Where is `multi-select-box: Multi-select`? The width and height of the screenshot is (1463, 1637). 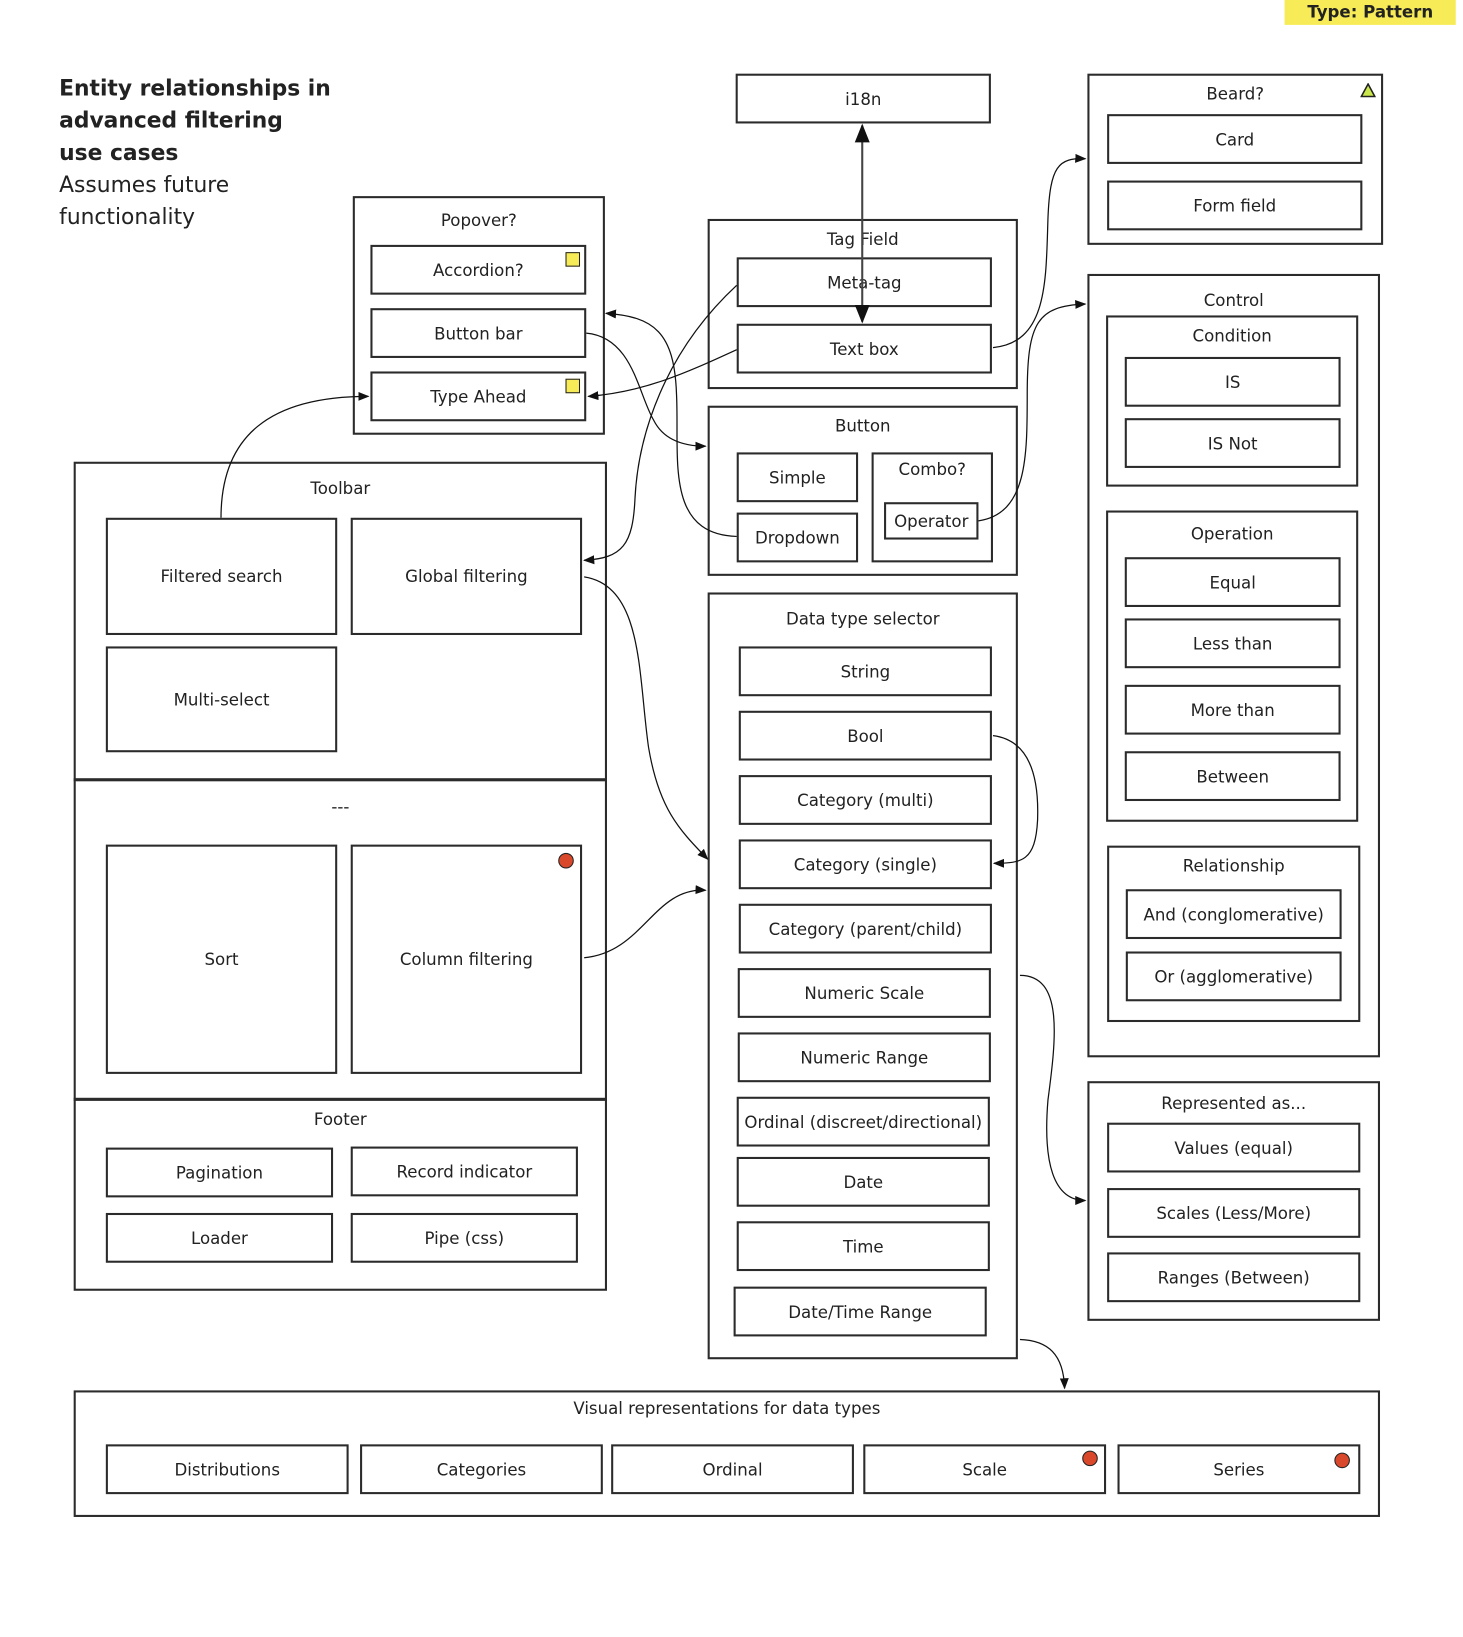 multi-select-box: Multi-select is located at coordinates (221, 699).